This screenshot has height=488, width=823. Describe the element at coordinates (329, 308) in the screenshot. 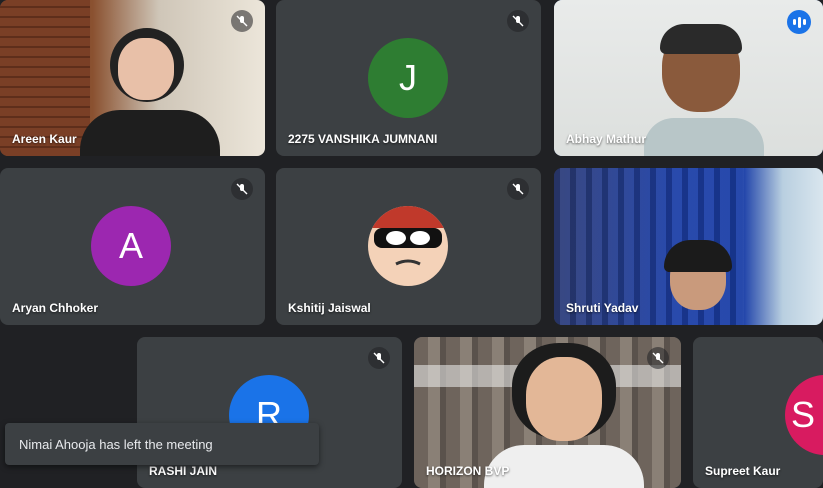

I see `participant-name: Kshitij Jaiswal` at that location.